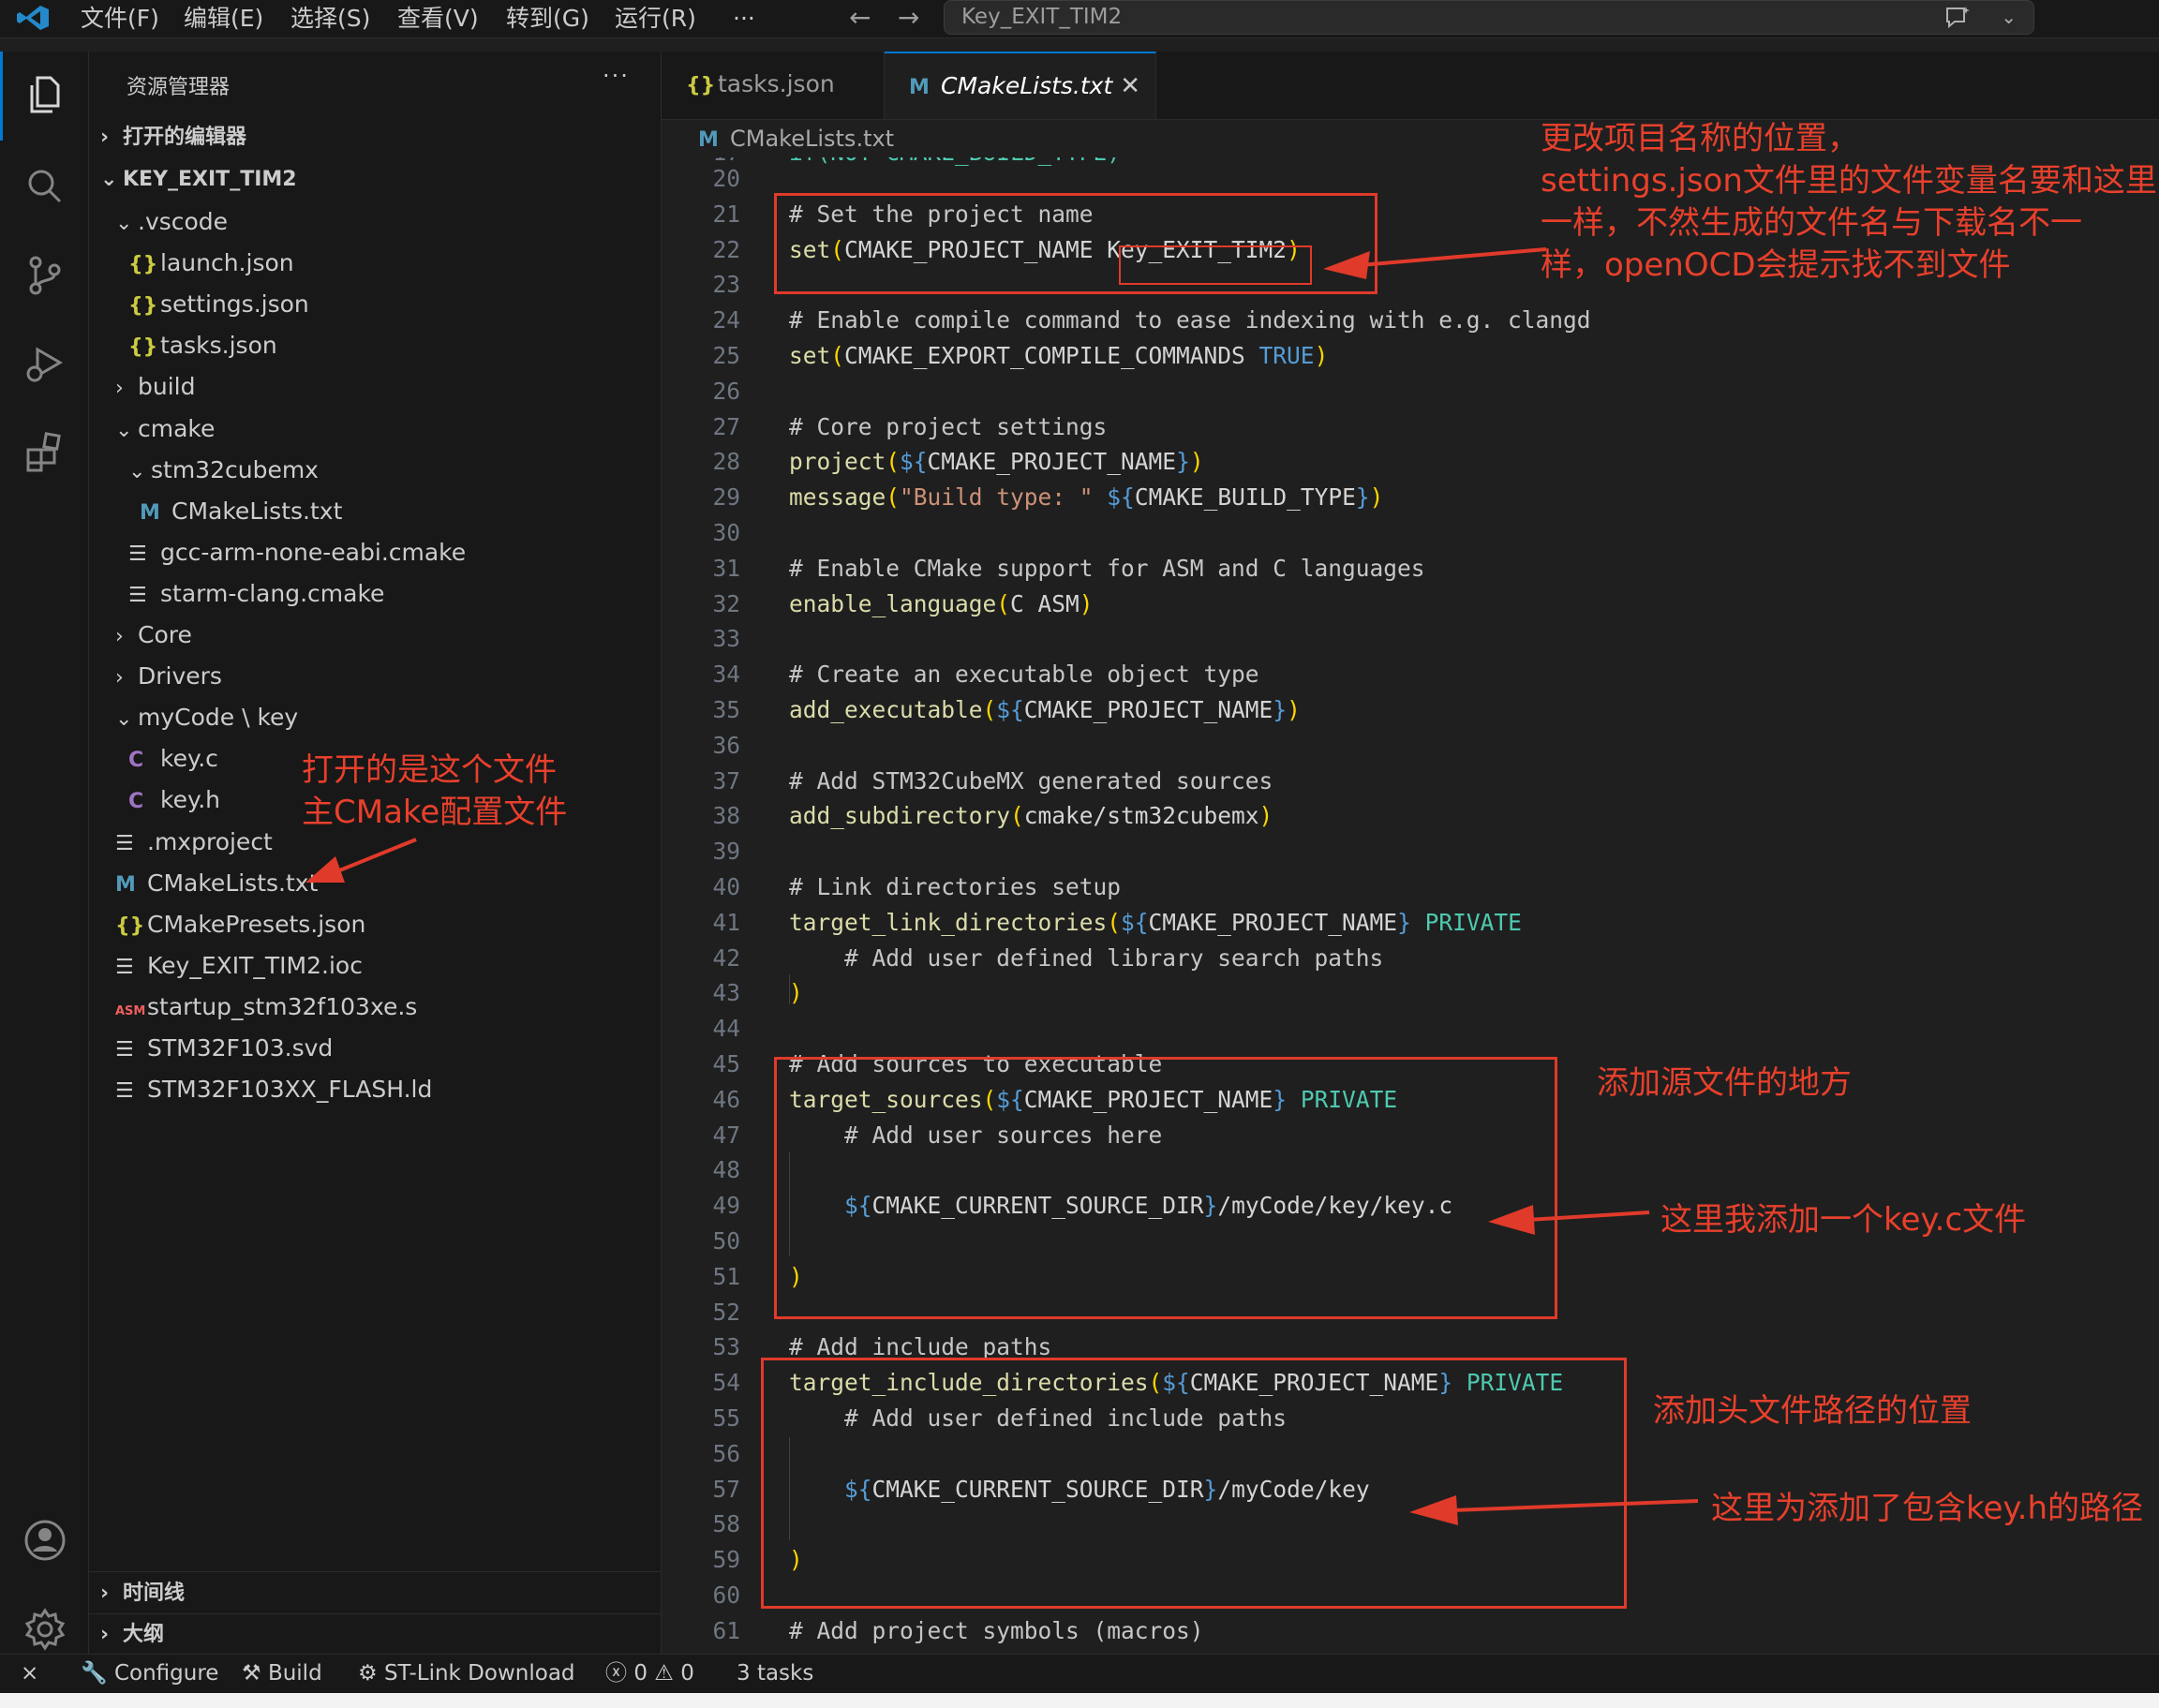  I want to click on stlink-download-status: ⚙ ST-Link Download, so click(466, 1673).